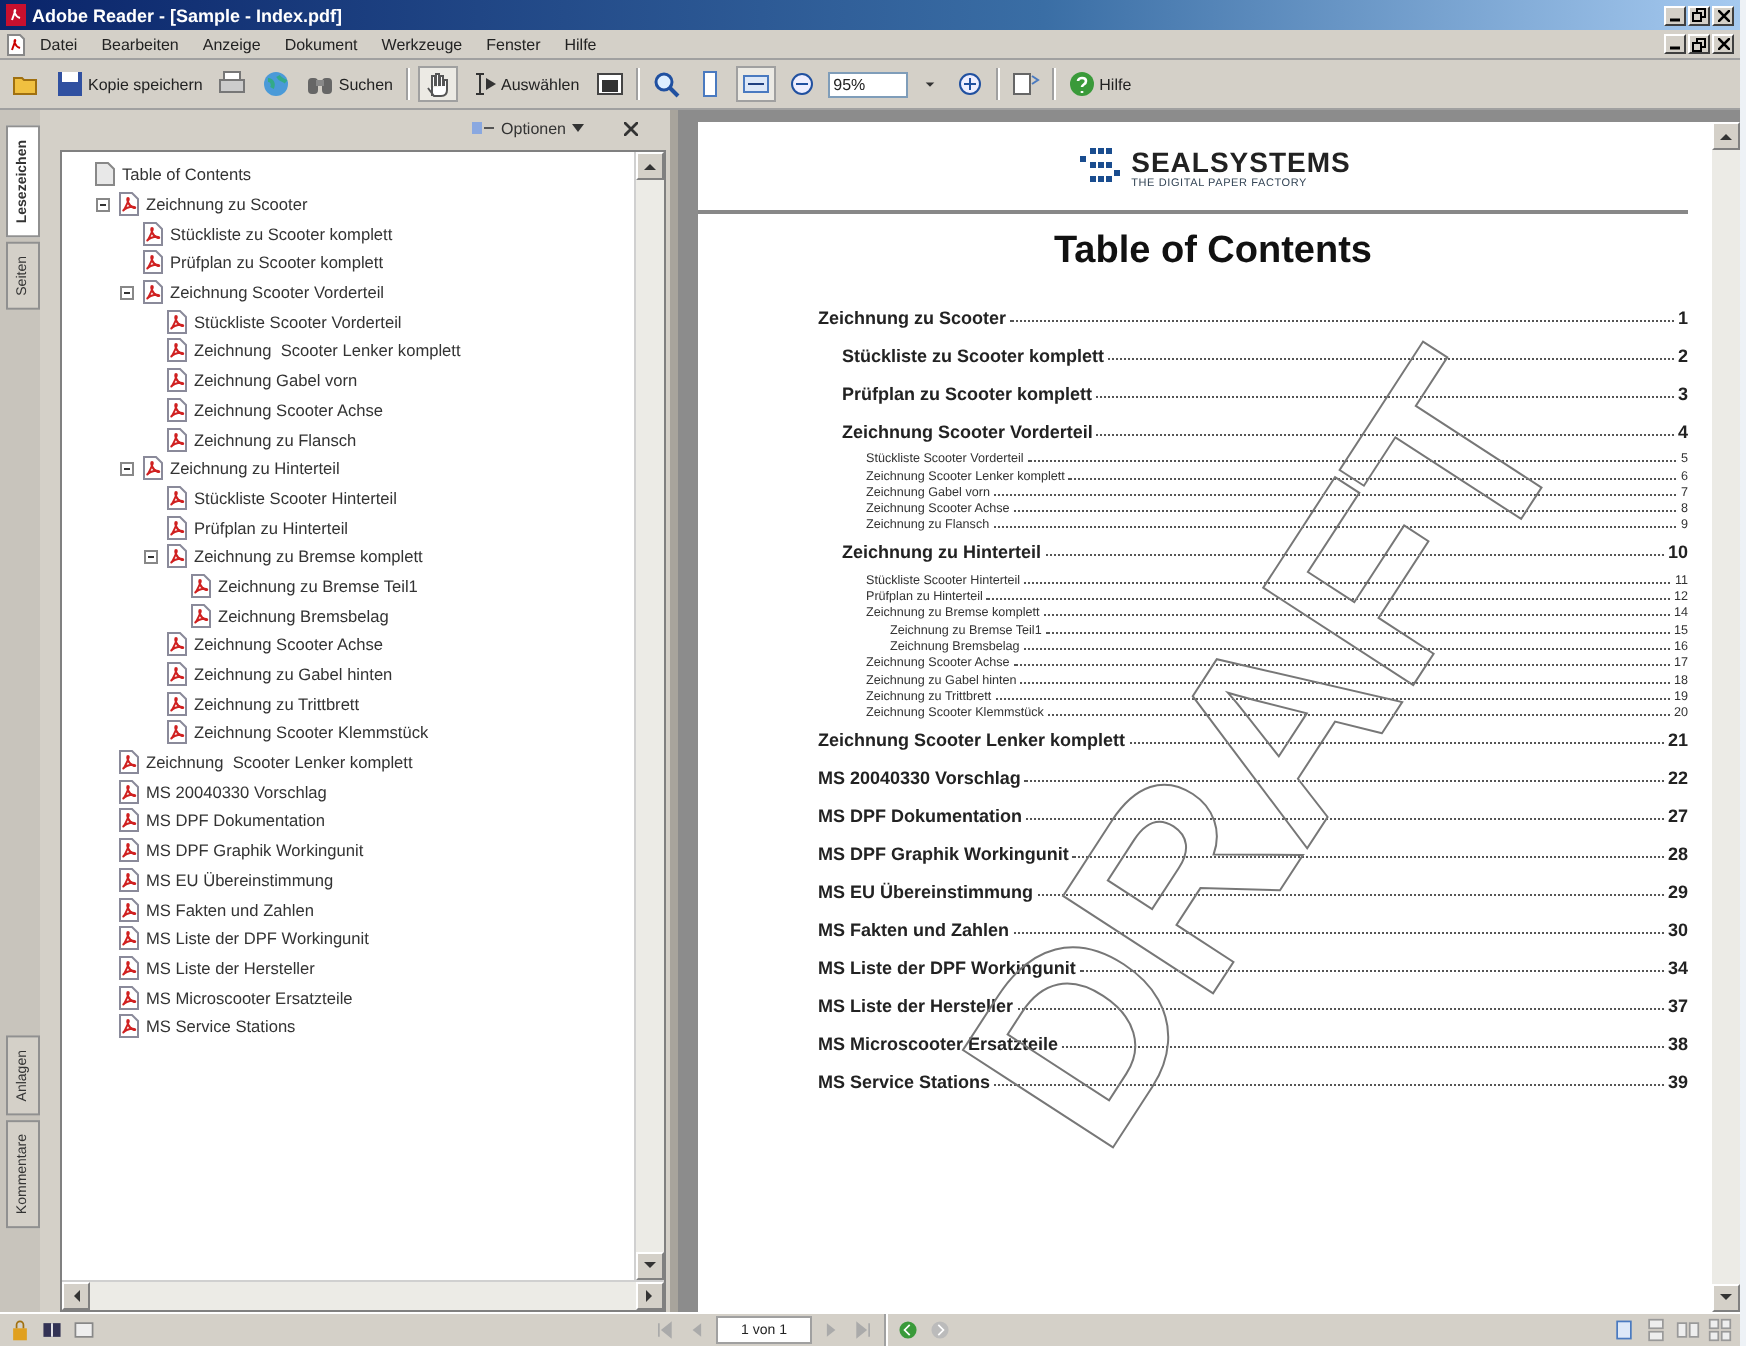 The height and width of the screenshot is (1346, 1746). Describe the element at coordinates (232, 84) in the screenshot. I see `printer-icon` at that location.